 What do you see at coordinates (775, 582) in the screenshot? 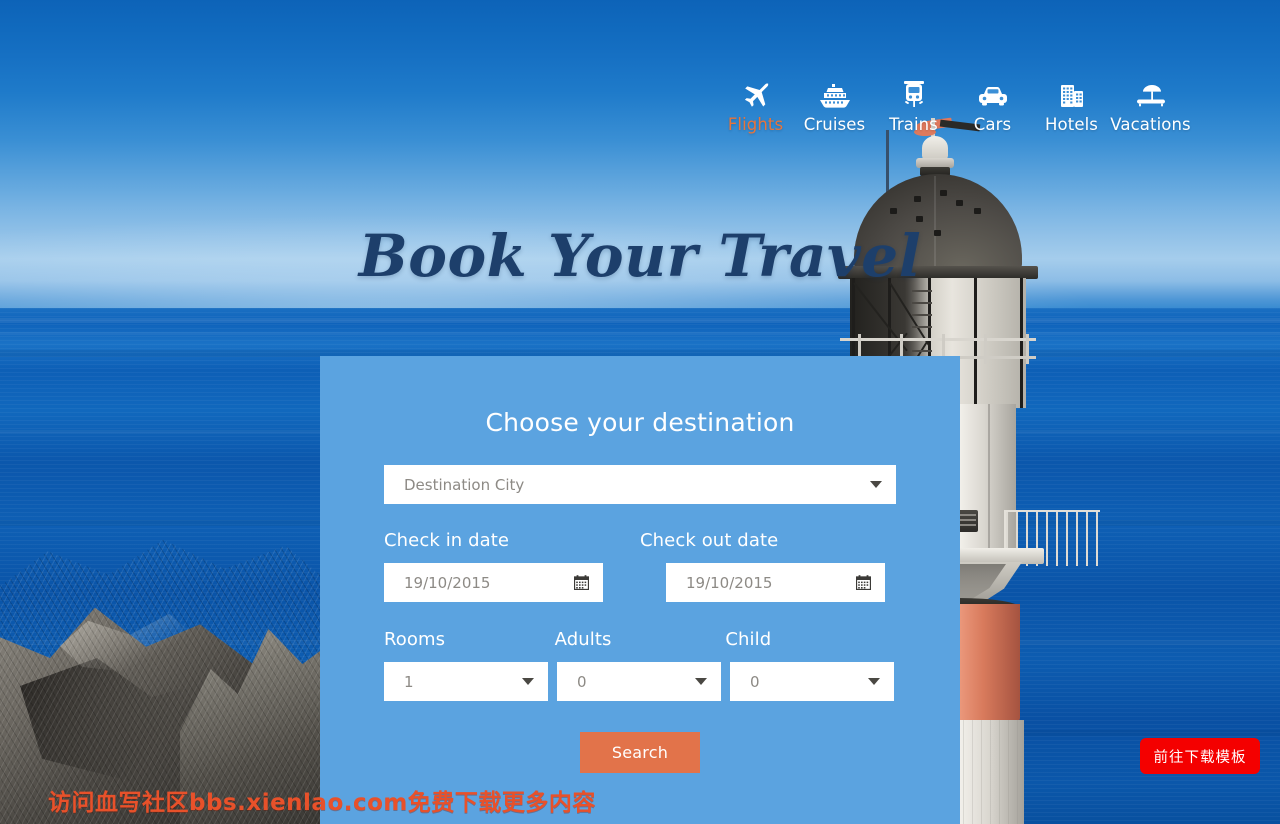
I see `check-out-date-input: 19/10/2015` at bounding box center [775, 582].